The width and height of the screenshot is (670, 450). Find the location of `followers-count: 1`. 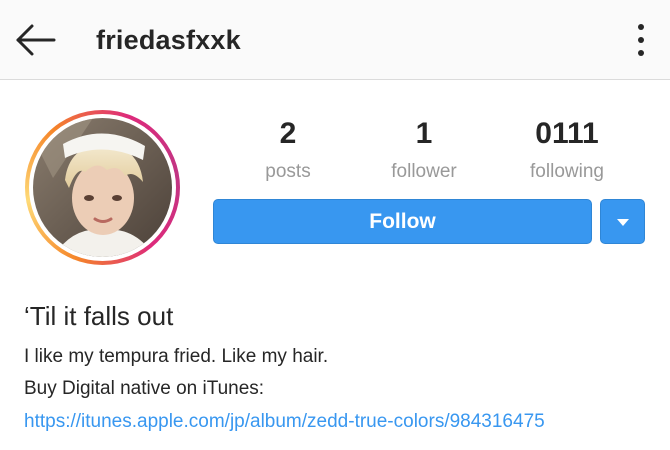

followers-count: 1 is located at coordinates (424, 133).